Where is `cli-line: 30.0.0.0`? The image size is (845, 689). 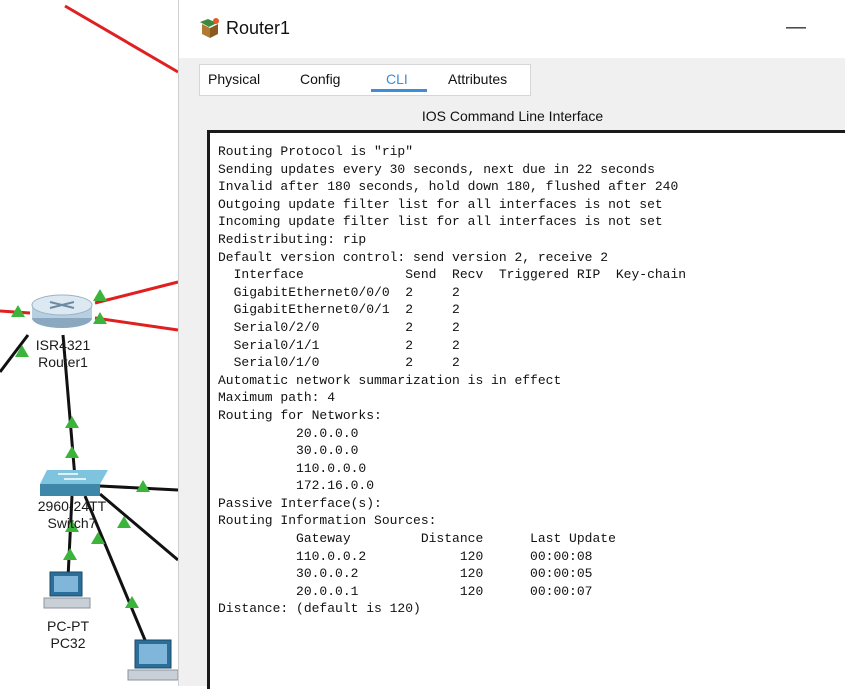
cli-line: 30.0.0.0 is located at coordinates (288, 451).